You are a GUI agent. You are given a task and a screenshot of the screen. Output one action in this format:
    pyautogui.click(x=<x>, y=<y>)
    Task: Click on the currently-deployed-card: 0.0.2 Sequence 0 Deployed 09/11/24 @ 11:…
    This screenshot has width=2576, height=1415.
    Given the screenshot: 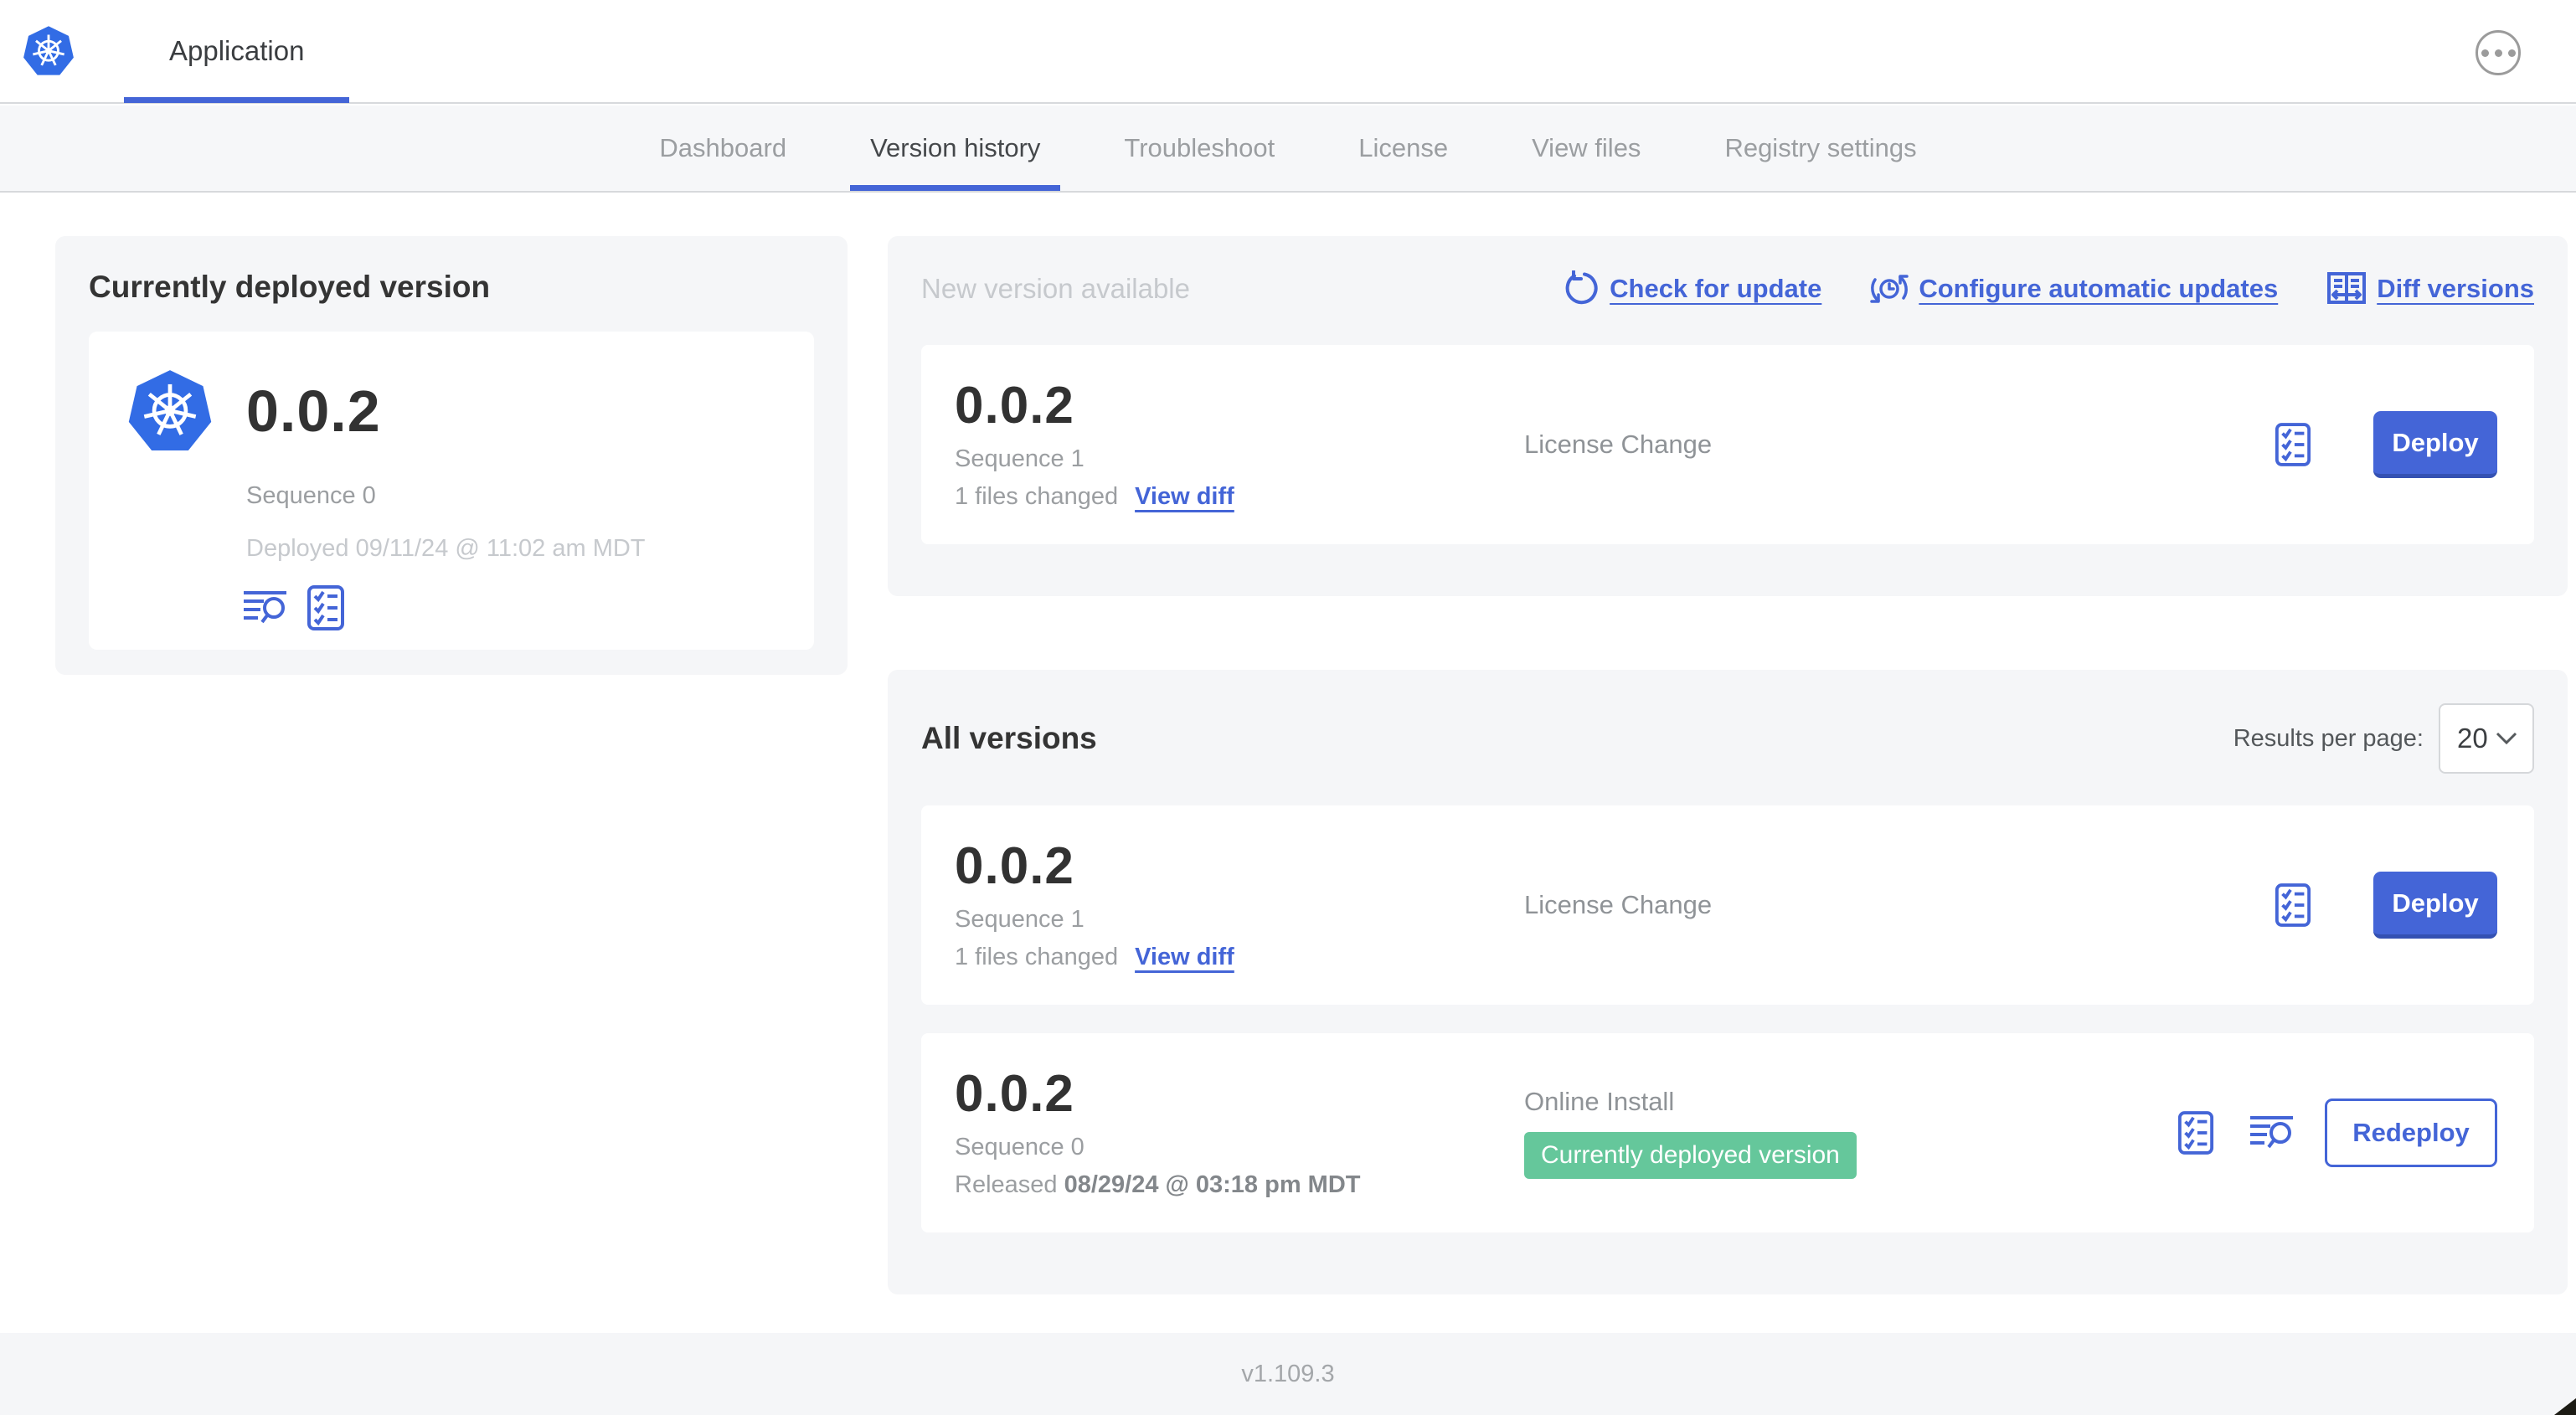 What is the action you would take?
    pyautogui.click(x=451, y=491)
    